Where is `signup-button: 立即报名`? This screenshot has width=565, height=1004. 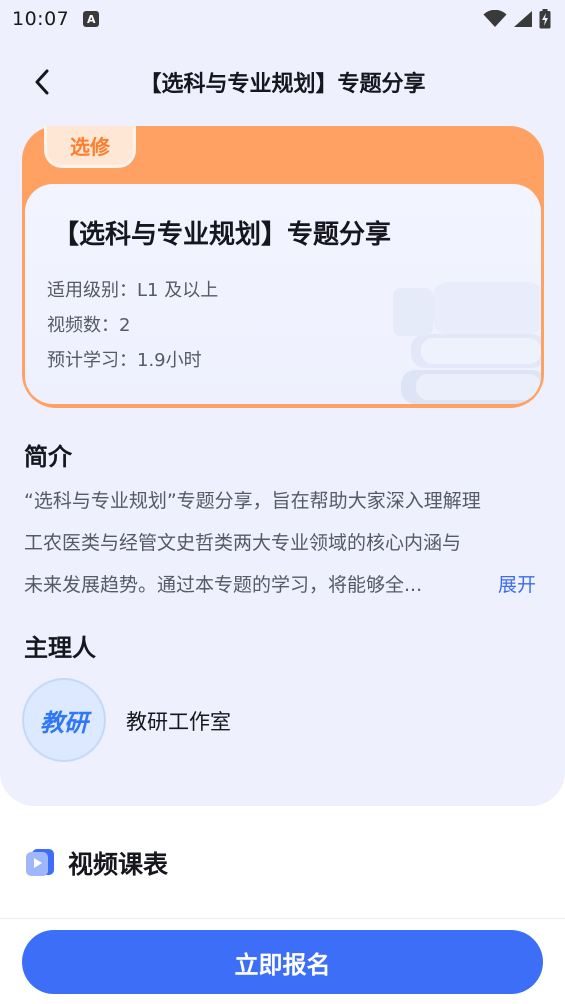
signup-button: 立即报名 is located at coordinates (282, 962).